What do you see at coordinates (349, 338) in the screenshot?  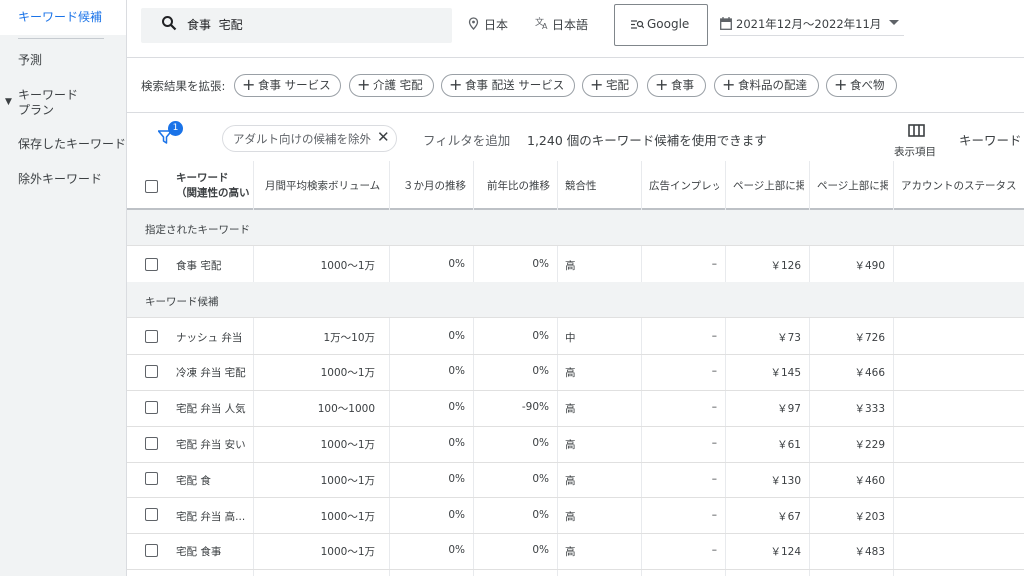 I see `cell-volume: 1万～10万` at bounding box center [349, 338].